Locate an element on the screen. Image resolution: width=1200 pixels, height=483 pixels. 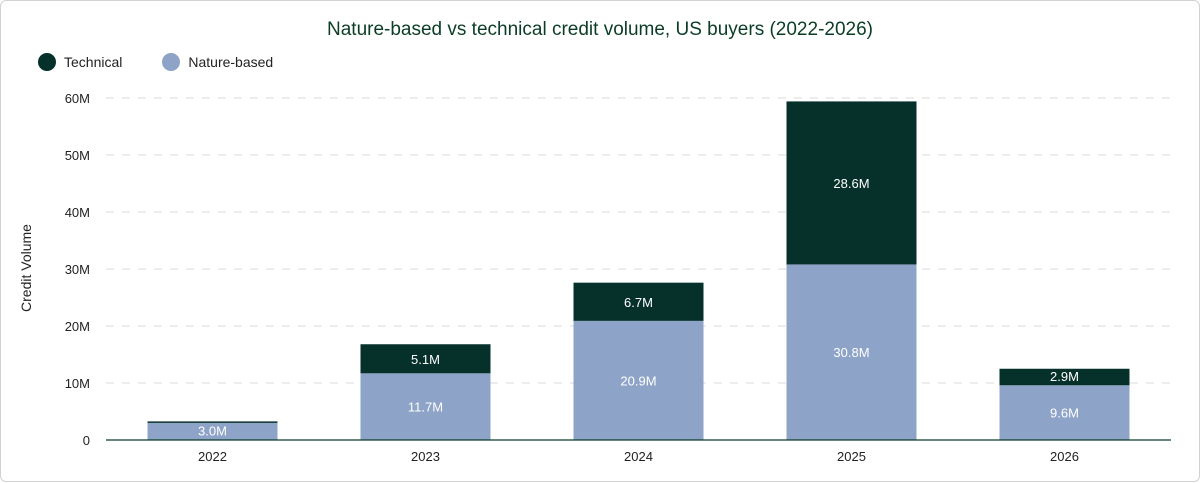
x-tick-label: 2025 is located at coordinates (851, 456).